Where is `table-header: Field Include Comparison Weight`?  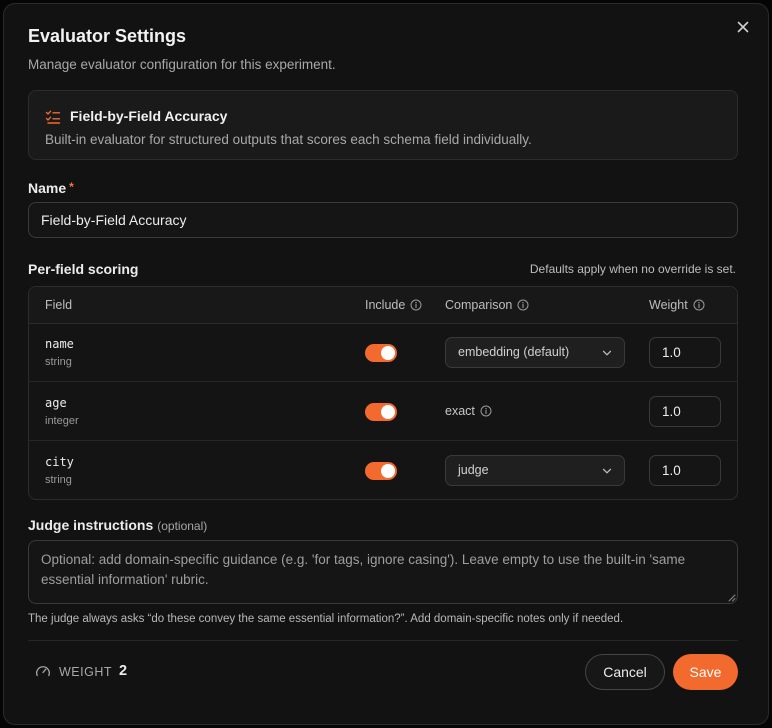 table-header: Field Include Comparison Weight is located at coordinates (383, 305).